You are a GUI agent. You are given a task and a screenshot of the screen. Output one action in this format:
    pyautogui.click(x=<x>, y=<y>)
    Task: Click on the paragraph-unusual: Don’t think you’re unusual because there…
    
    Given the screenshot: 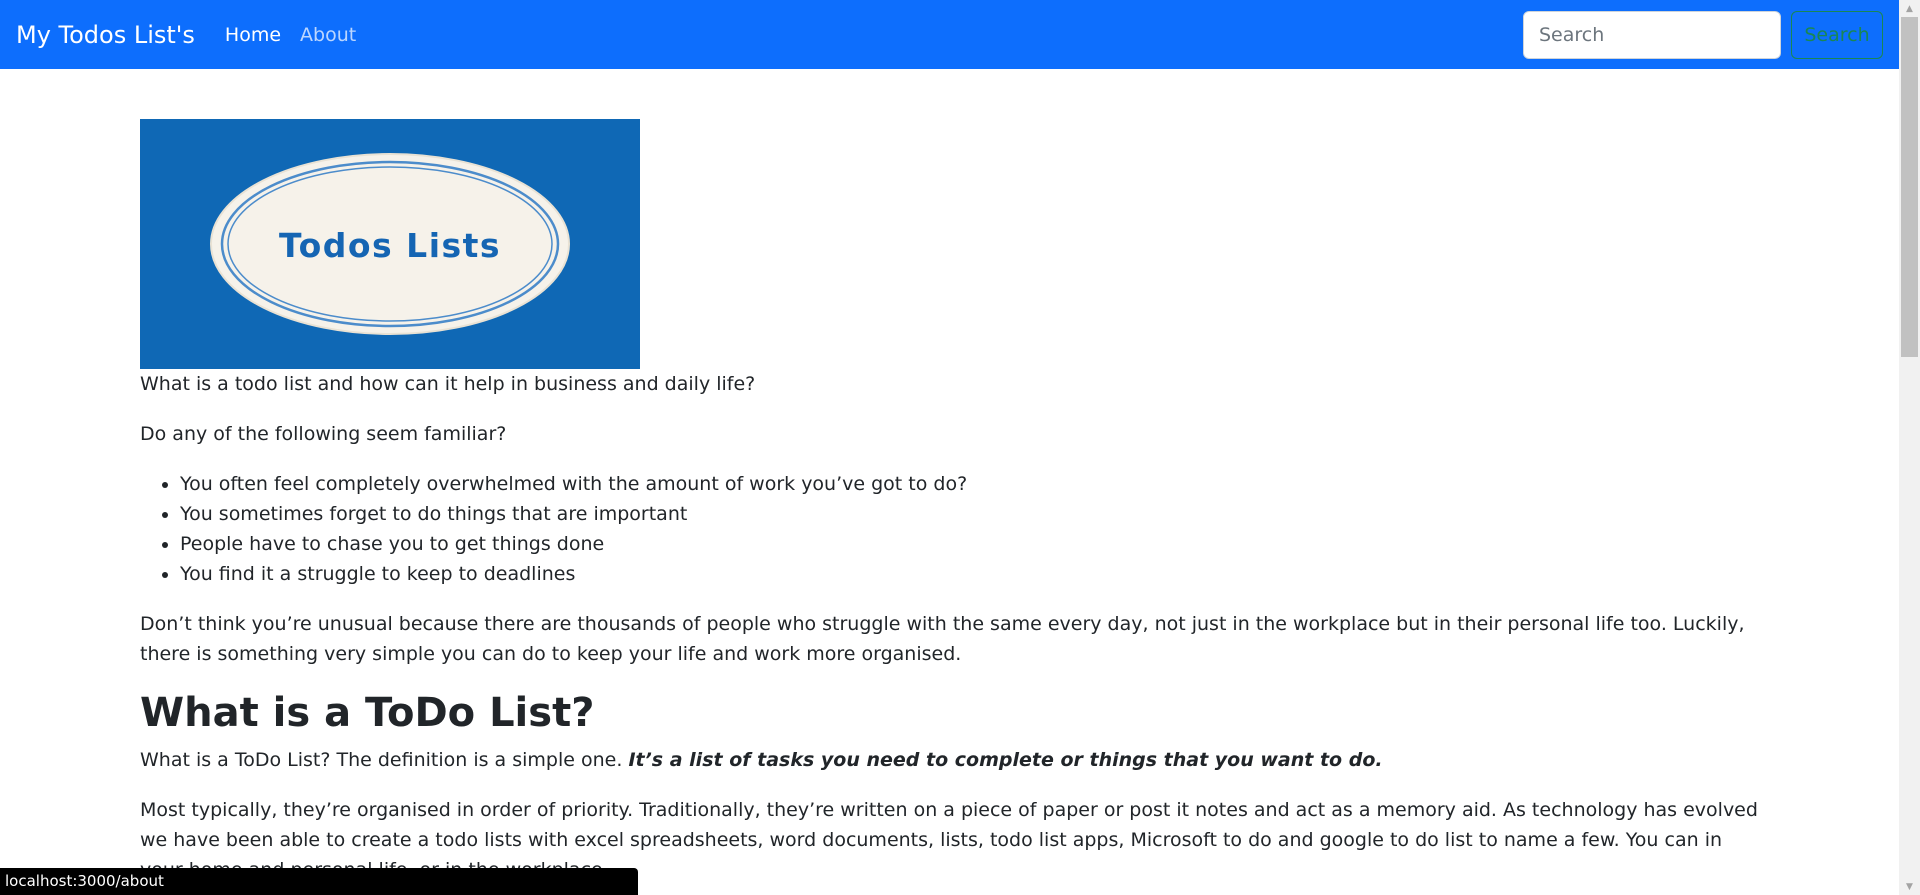 What is the action you would take?
    pyautogui.click(x=942, y=639)
    